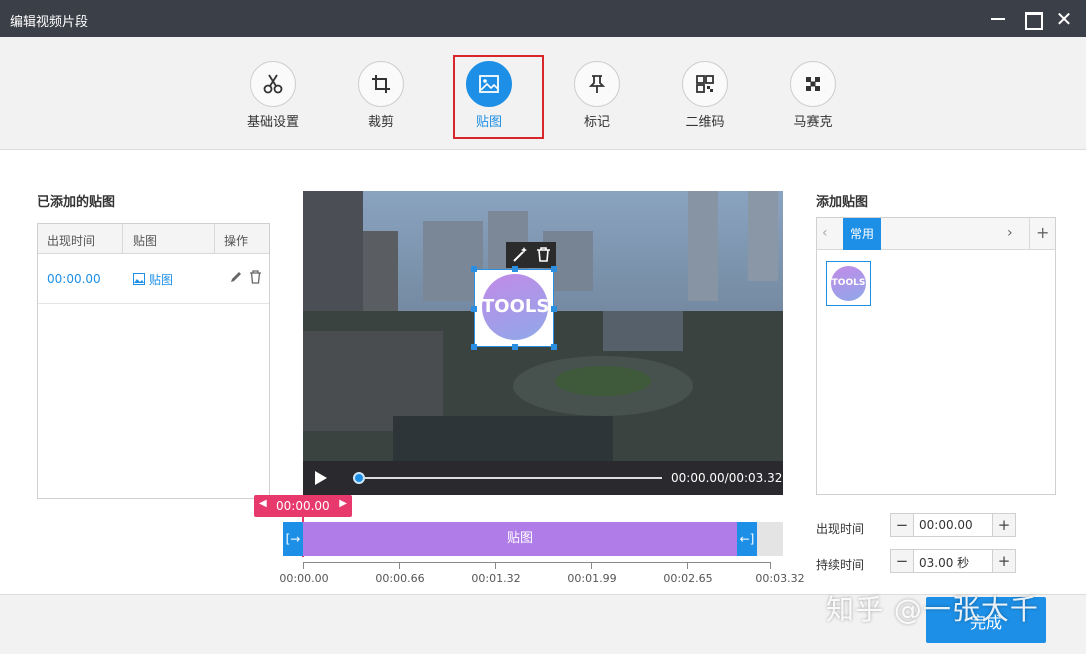  I want to click on tool-label: 马赛克, so click(813, 122).